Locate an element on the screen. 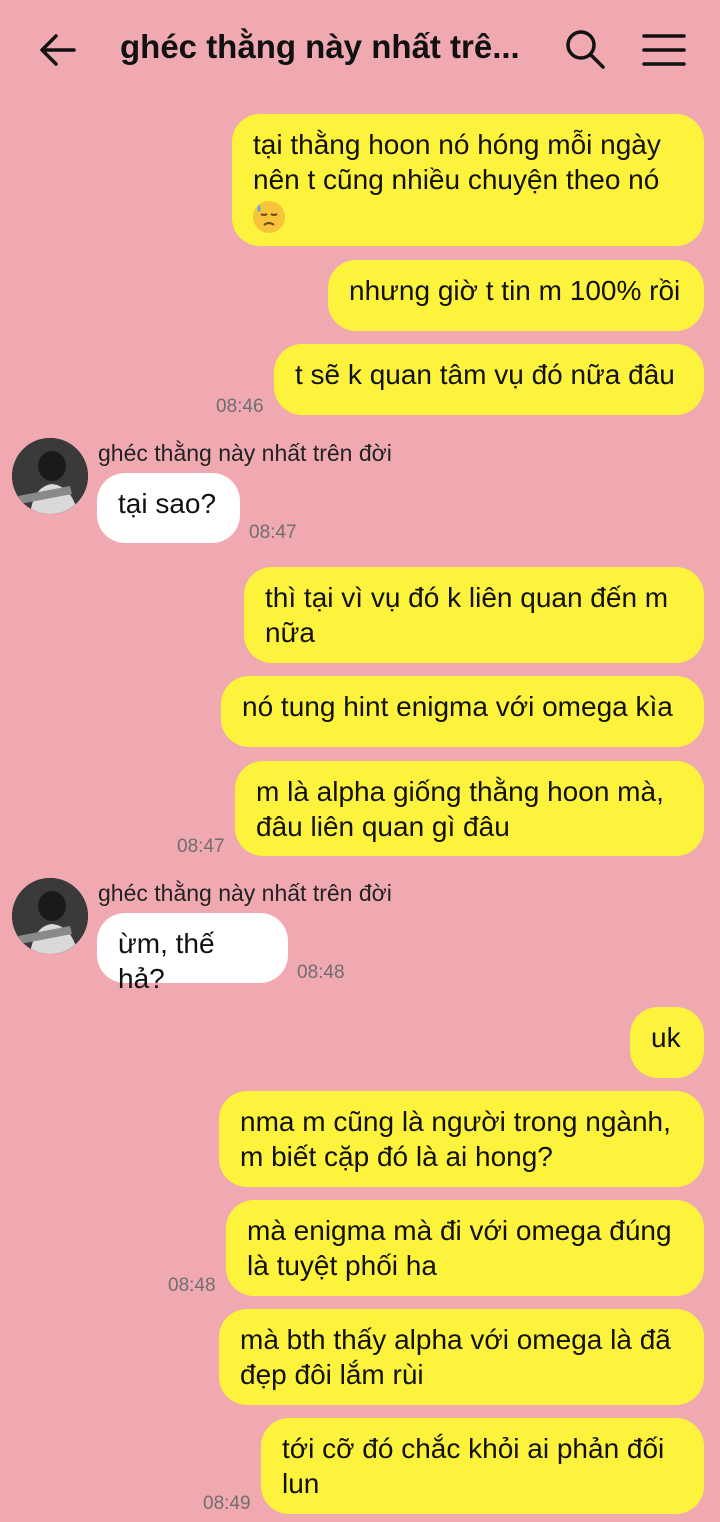  message-text: t sẽ k quan tâm vụ đó nữa đâu is located at coordinates (485, 374).